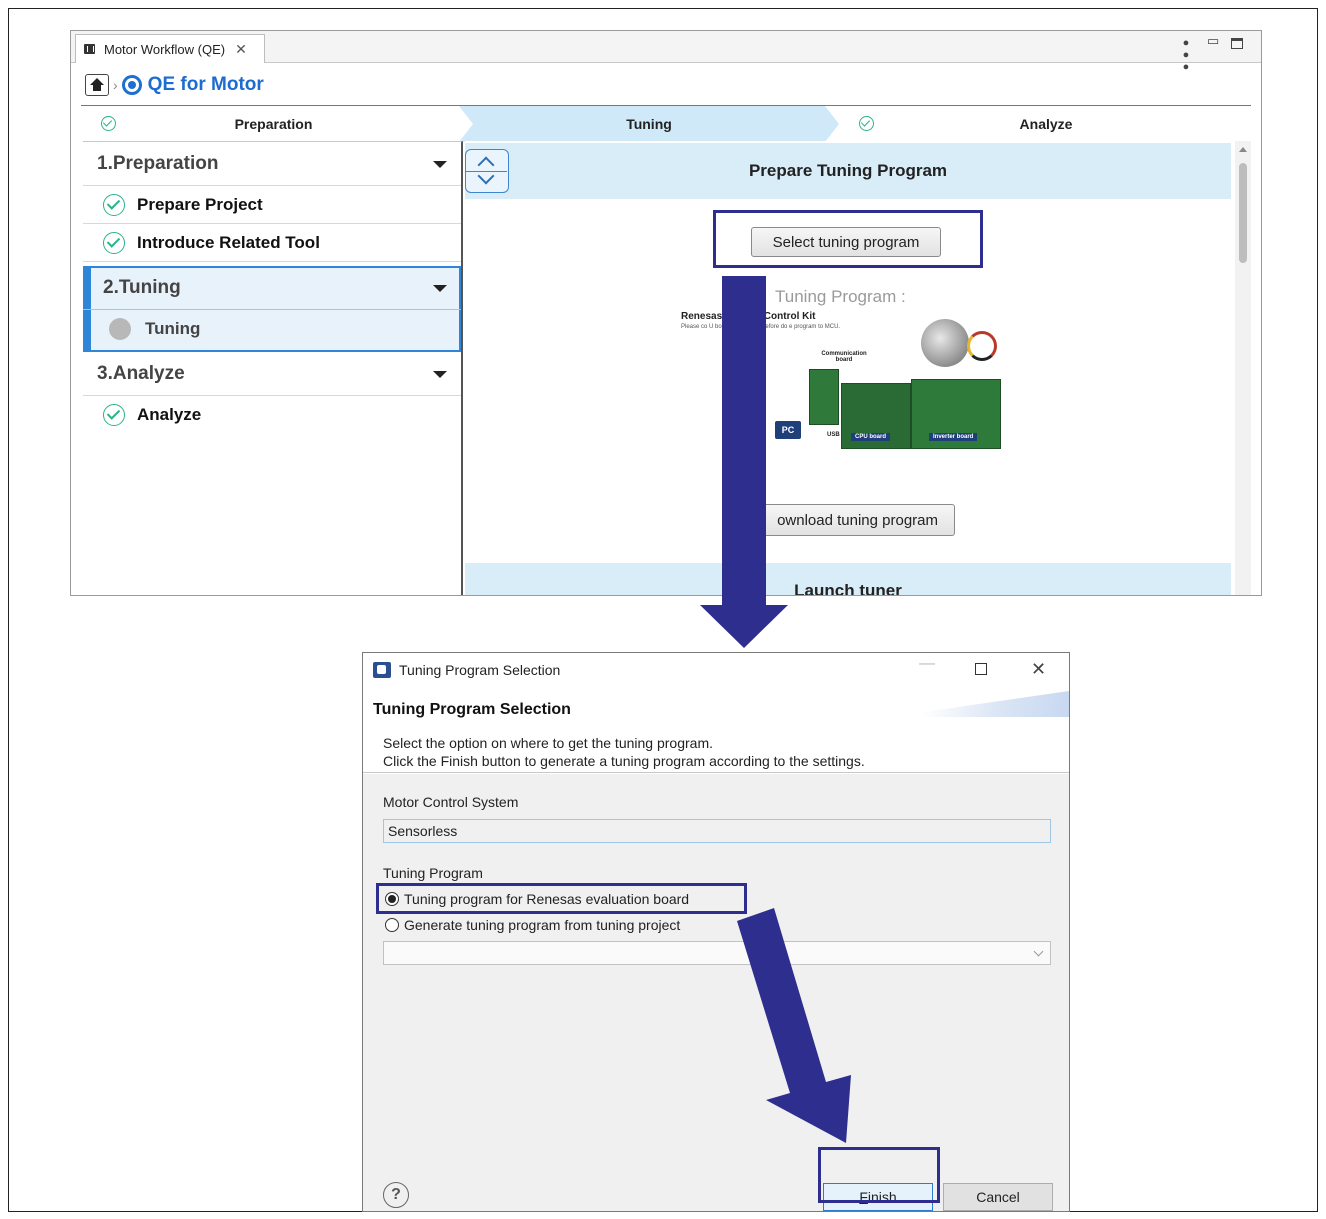  I want to click on radio-unselected-icon, so click(392, 925).